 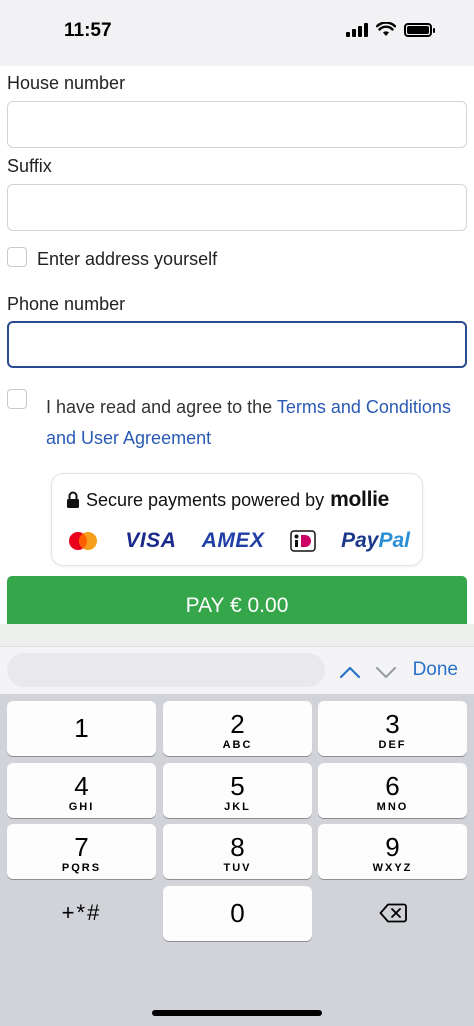 I want to click on home-indicator, so click(x=237, y=1013).